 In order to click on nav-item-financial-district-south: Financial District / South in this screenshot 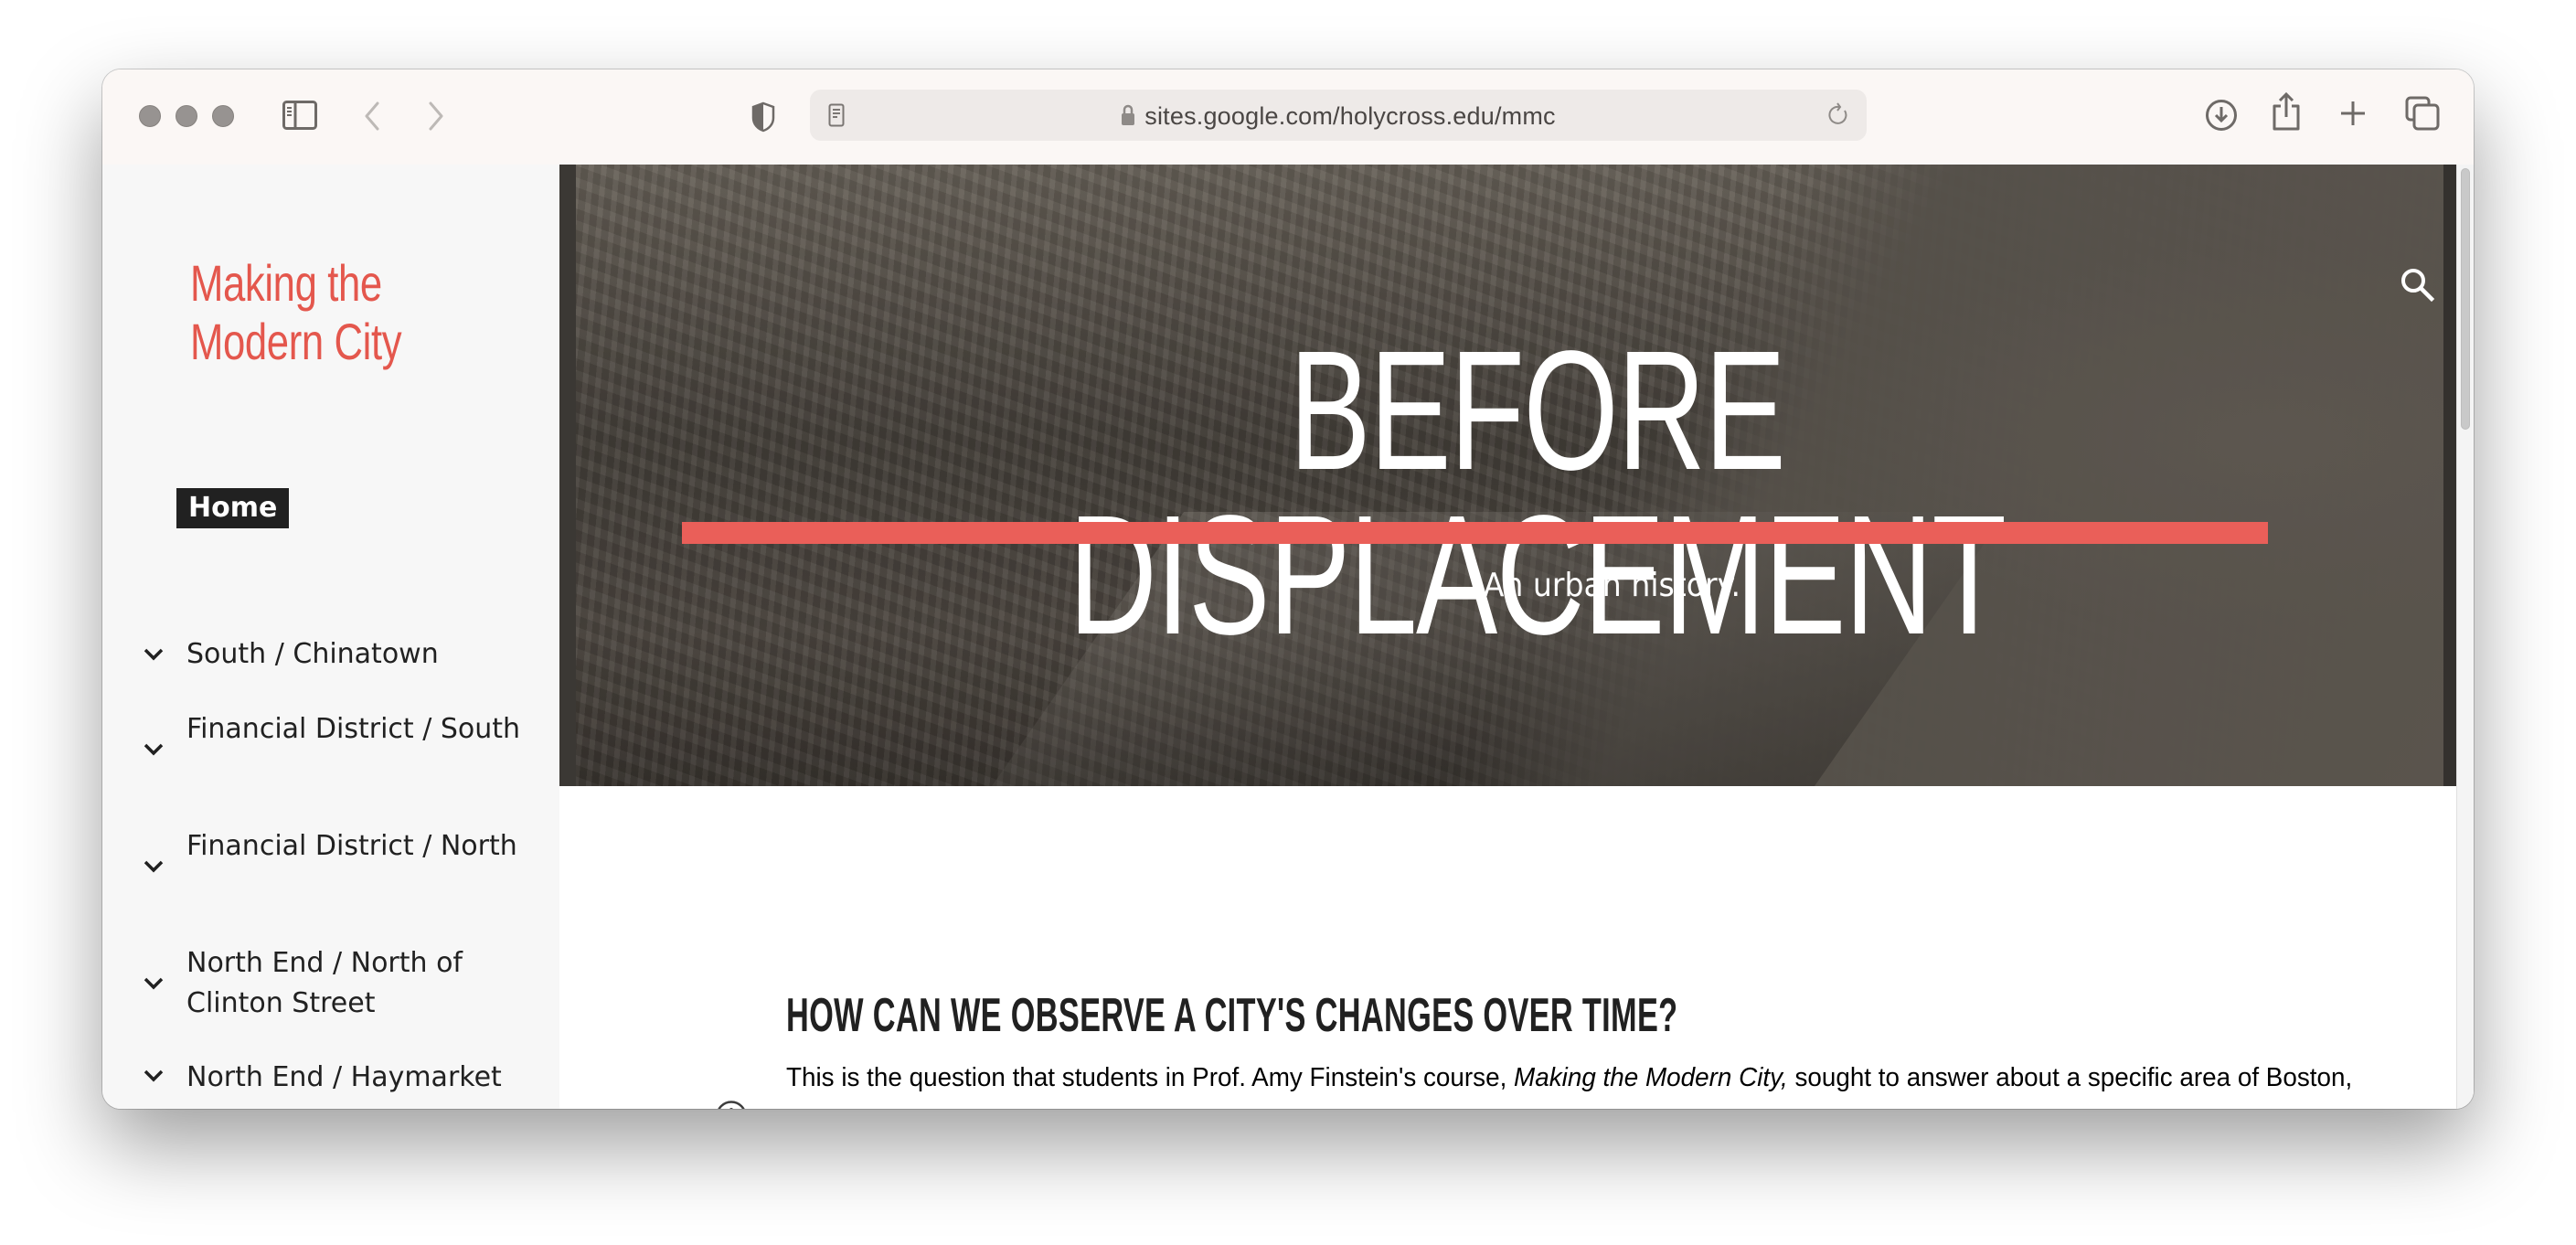, I will do `click(330, 749)`.